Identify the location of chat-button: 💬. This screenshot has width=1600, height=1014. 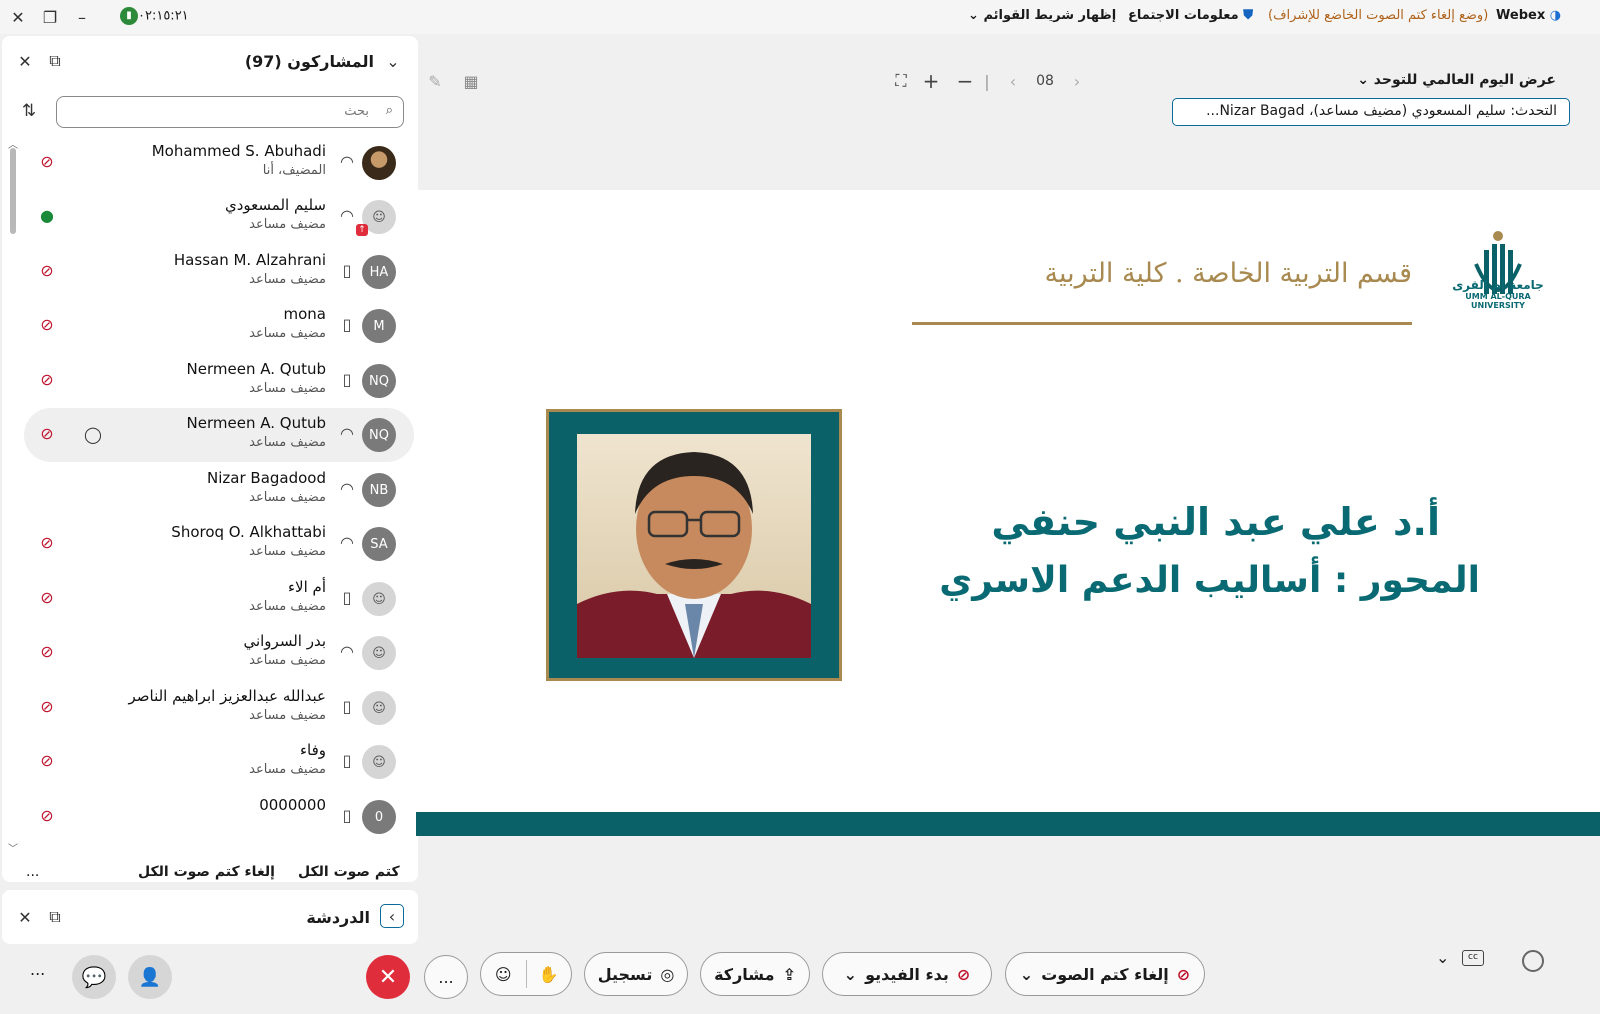
(94, 977).